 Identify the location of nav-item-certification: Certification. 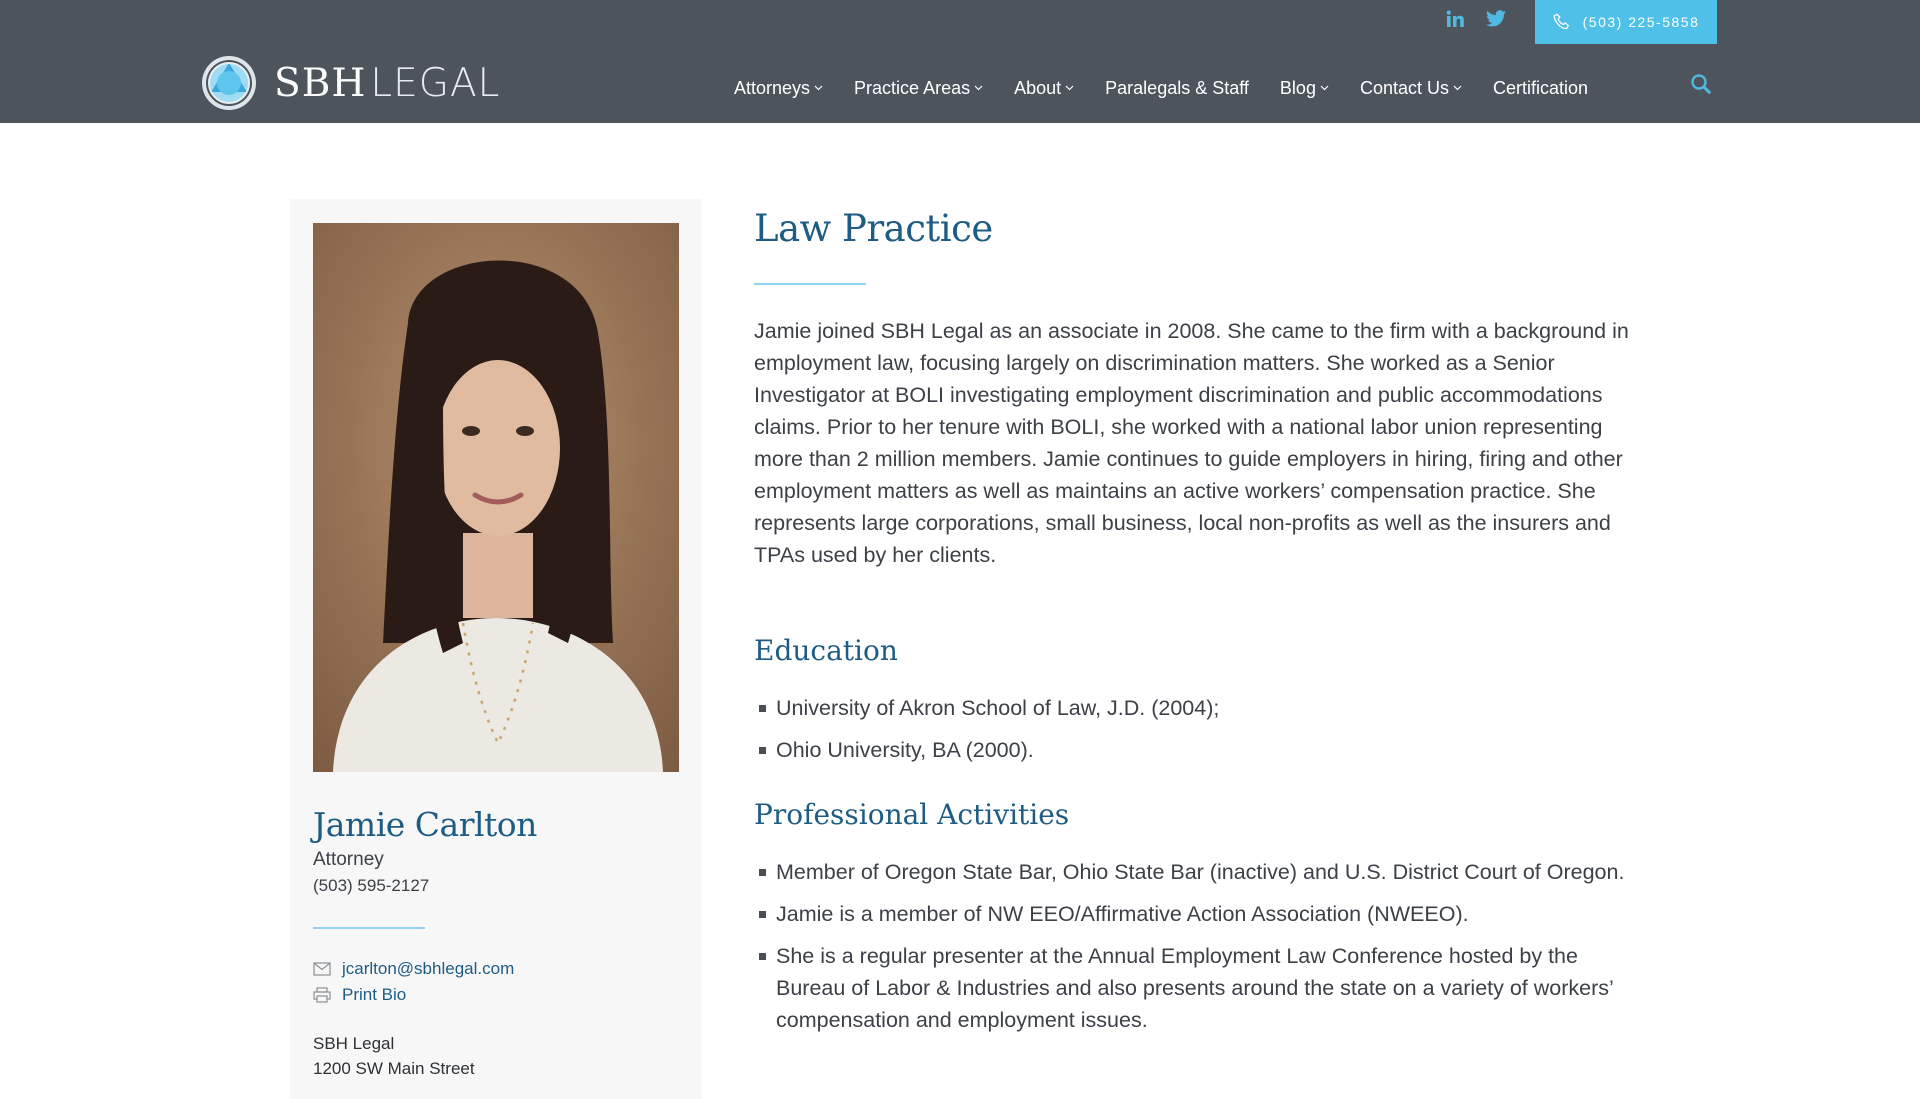
(1540, 88).